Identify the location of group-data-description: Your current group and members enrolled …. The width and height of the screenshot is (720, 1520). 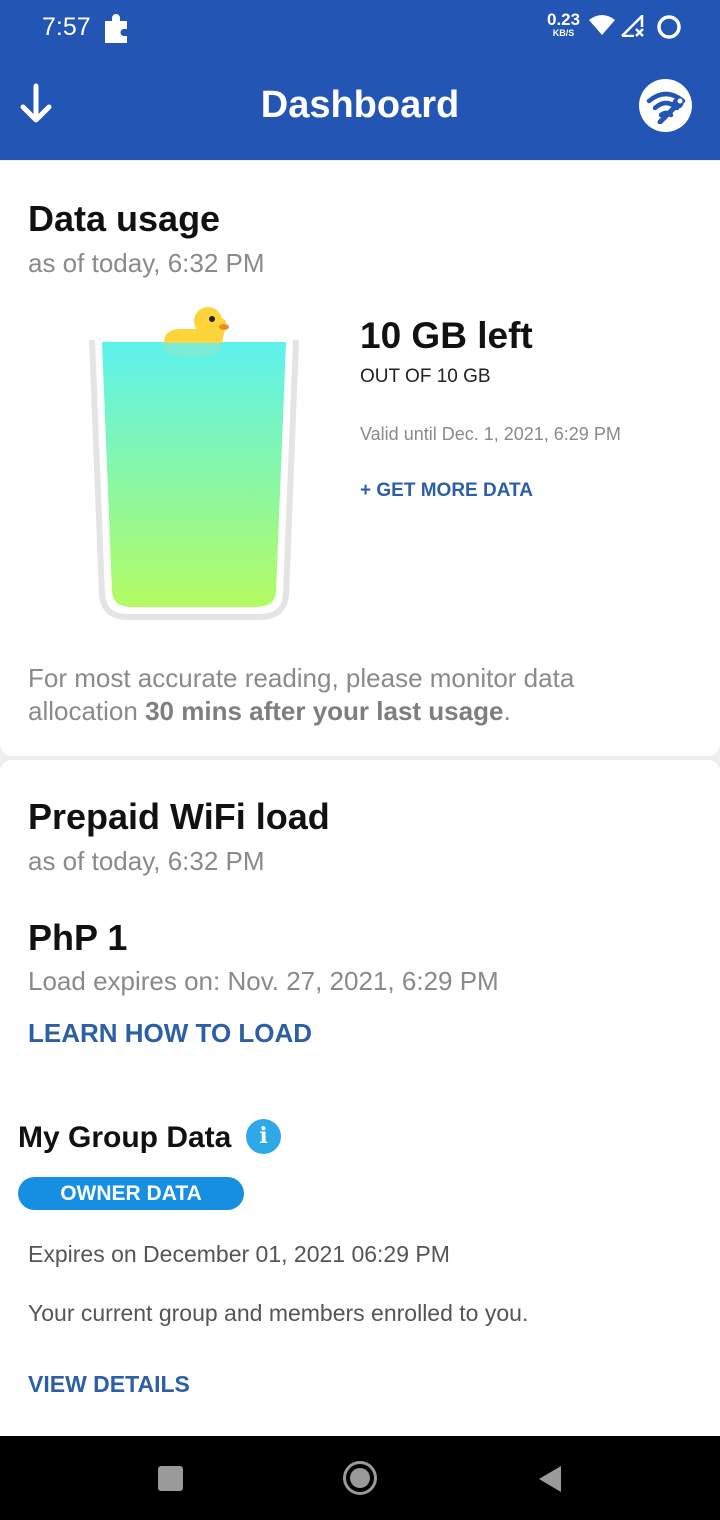
(278, 1313).